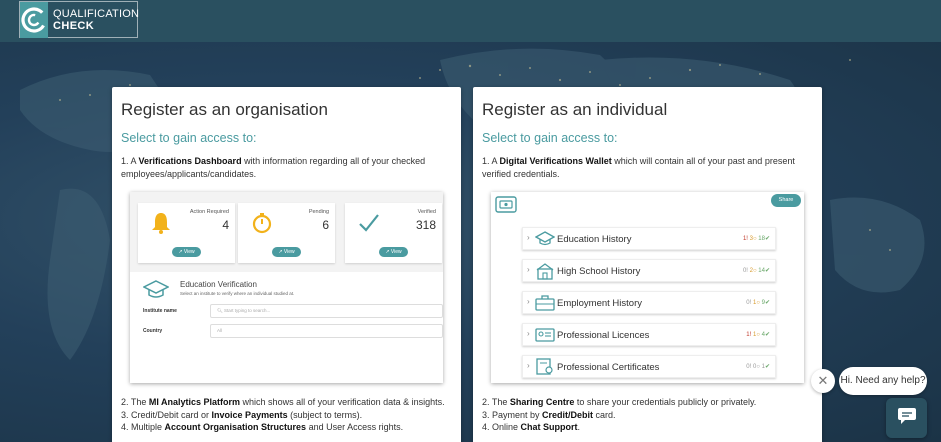 The image size is (941, 442). I want to click on row-counts: 0! 2○ 14✔, so click(756, 271).